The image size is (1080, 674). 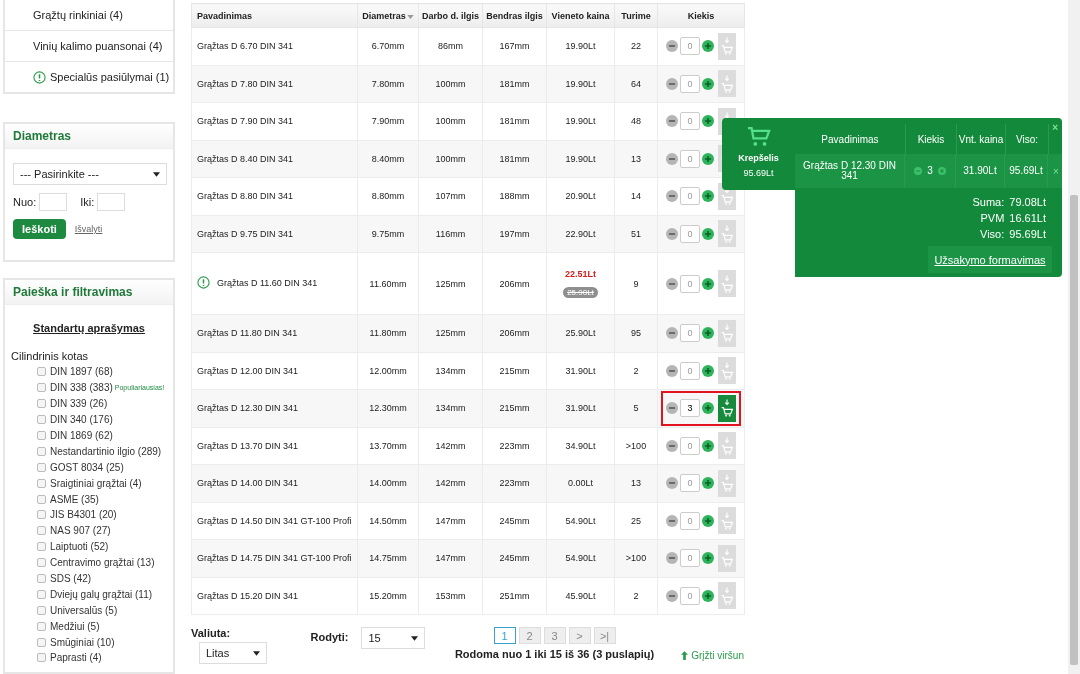 What do you see at coordinates (233, 653) in the screenshot?
I see `currency-select: Litas` at bounding box center [233, 653].